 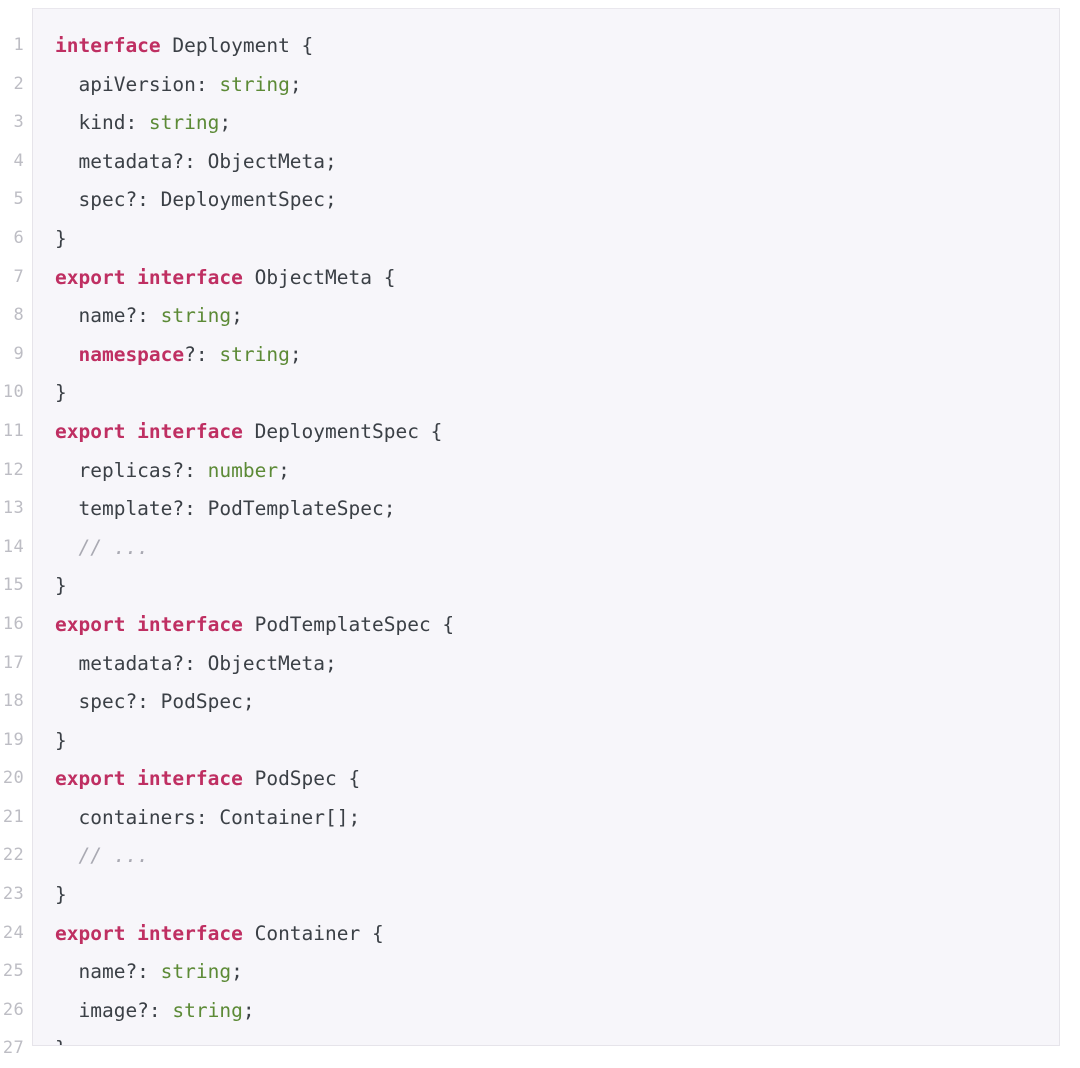 I want to click on code-token-id: replicas?:, so click(x=131, y=470).